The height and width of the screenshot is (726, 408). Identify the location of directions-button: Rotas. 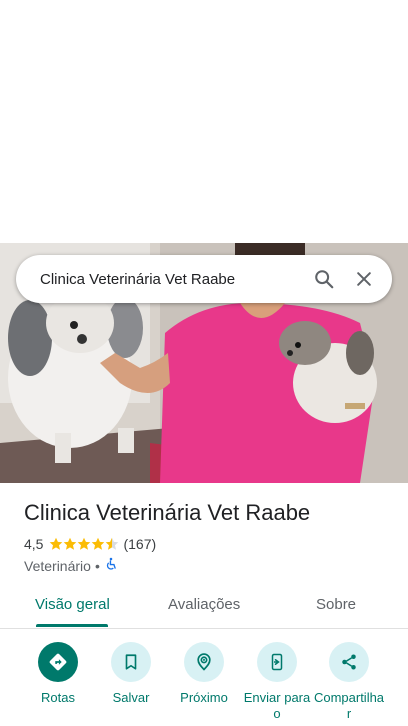
(58, 674).